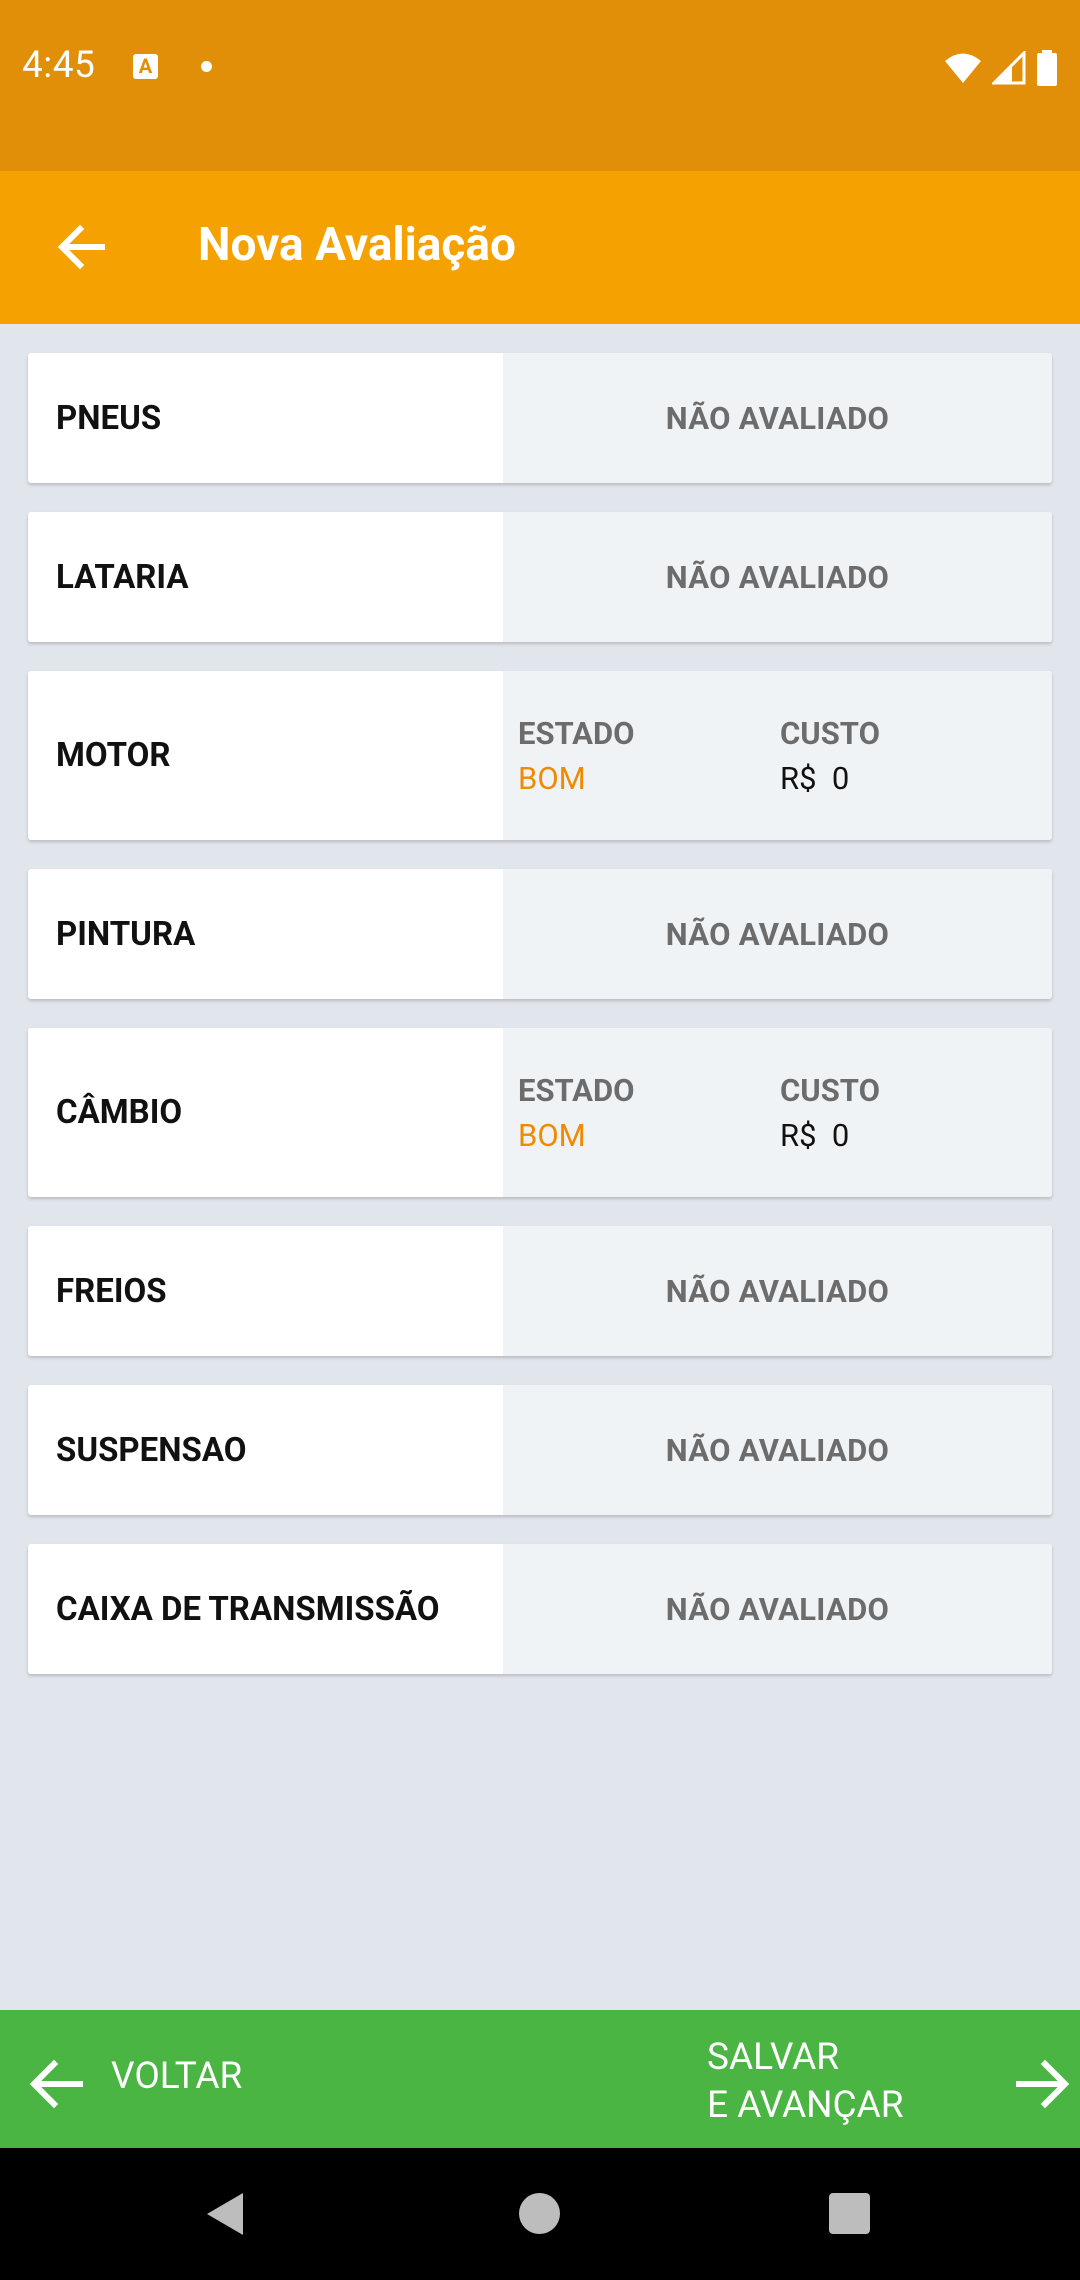 Image resolution: width=1080 pixels, height=2280 pixels. Describe the element at coordinates (849, 2213) in the screenshot. I see `nav-recent-apps-icon` at that location.